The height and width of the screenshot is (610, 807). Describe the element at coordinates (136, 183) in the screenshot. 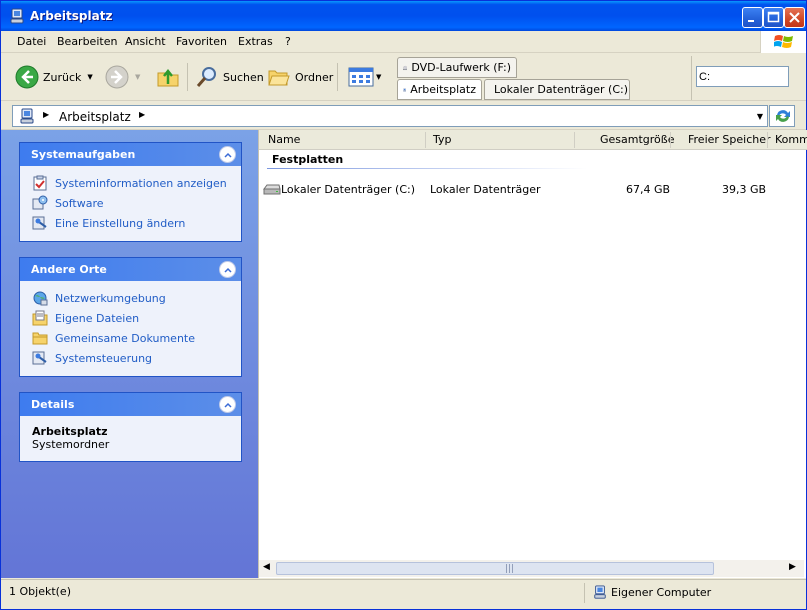

I see `task-system-info: Systeminformationen anzeigen` at that location.